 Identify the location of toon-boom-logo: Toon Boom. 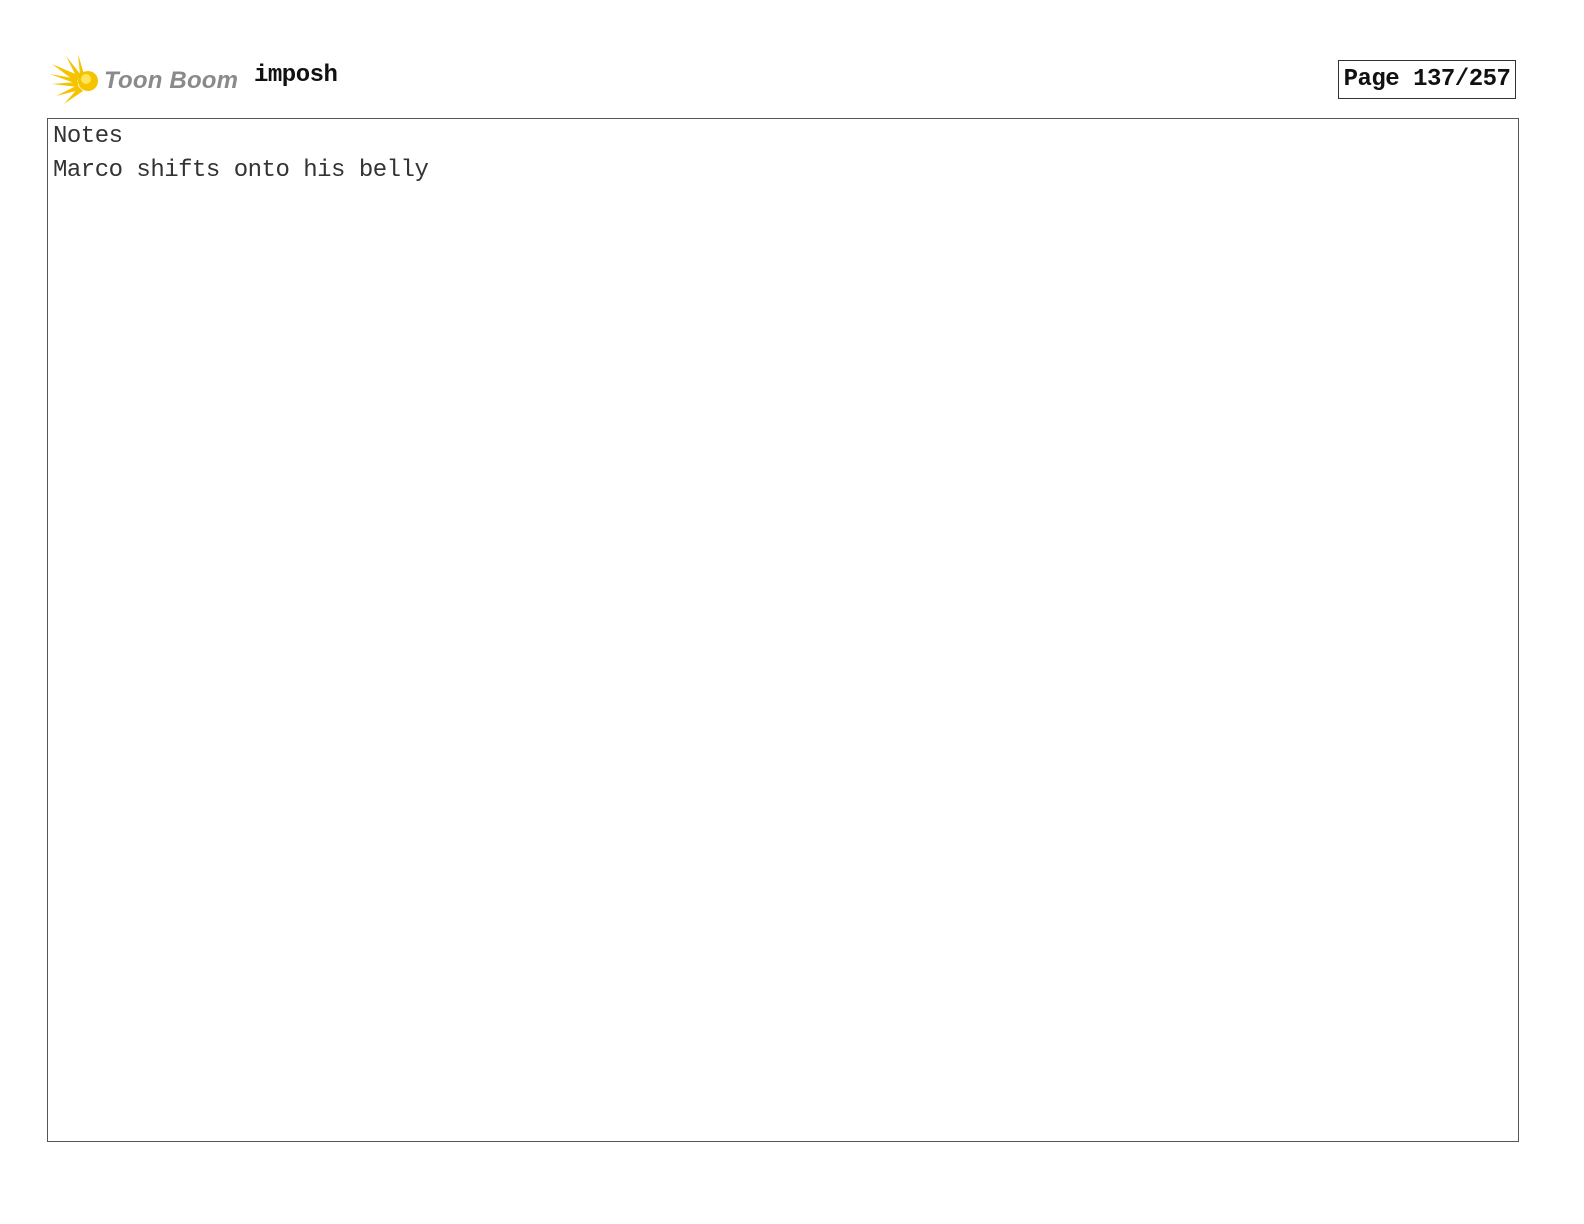
(145, 81).